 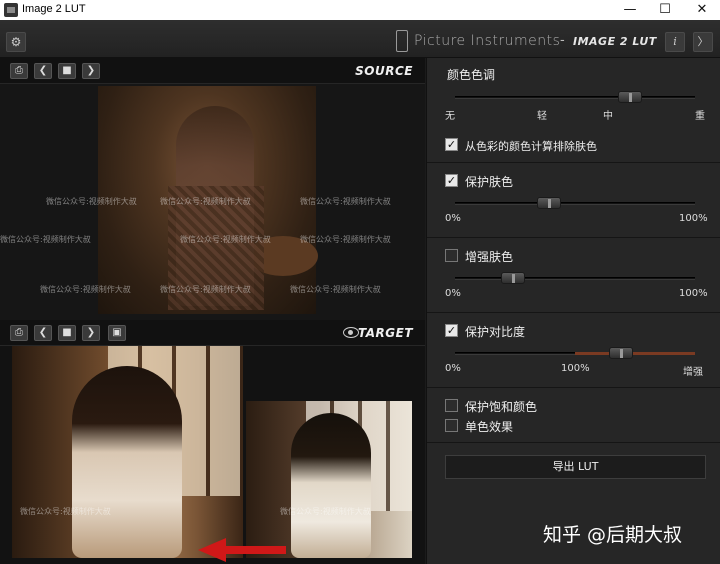 I want to click on target-toolbar: ⎙ ❮ ■ ❯ ▣ TARGET, so click(x=212, y=333).